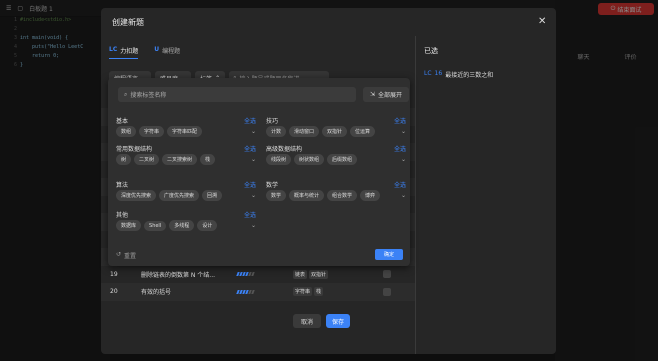  I want to click on question-number: 20, so click(114, 292).